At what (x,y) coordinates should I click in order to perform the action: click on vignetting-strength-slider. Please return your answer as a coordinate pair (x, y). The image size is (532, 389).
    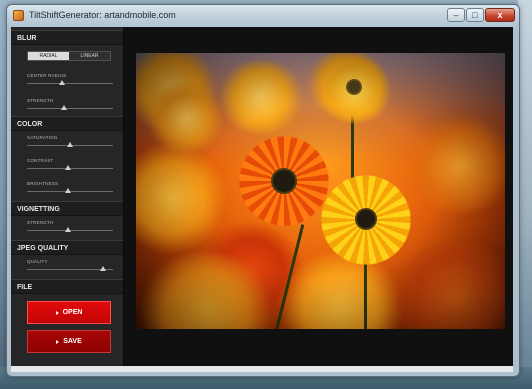
    Looking at the image, I should click on (70, 229).